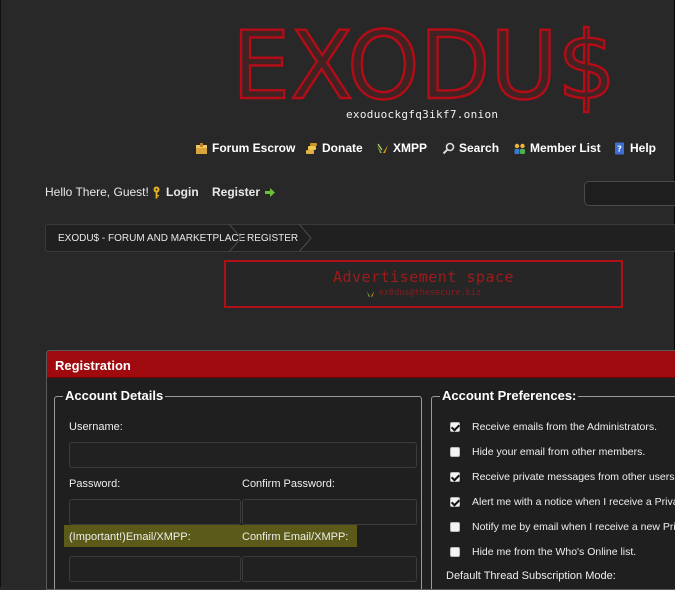 This screenshot has height=590, width=675. Describe the element at coordinates (114, 395) in the screenshot. I see `account-details-legend: Account Details` at that location.